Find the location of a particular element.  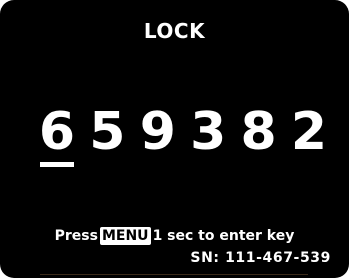

menu-key-badge: MENU is located at coordinates (125, 236).